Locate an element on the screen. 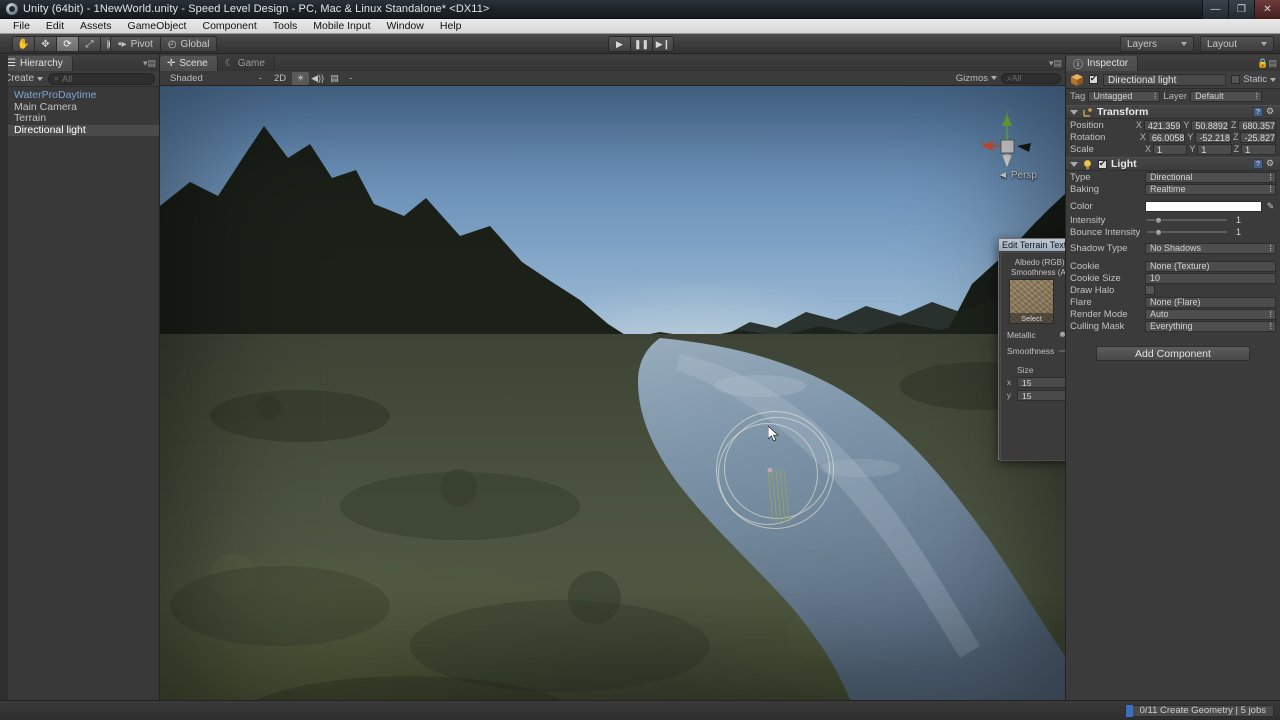 The image size is (1280, 720). rotation-z-field: Z -25.827 is located at coordinates (1254, 137).